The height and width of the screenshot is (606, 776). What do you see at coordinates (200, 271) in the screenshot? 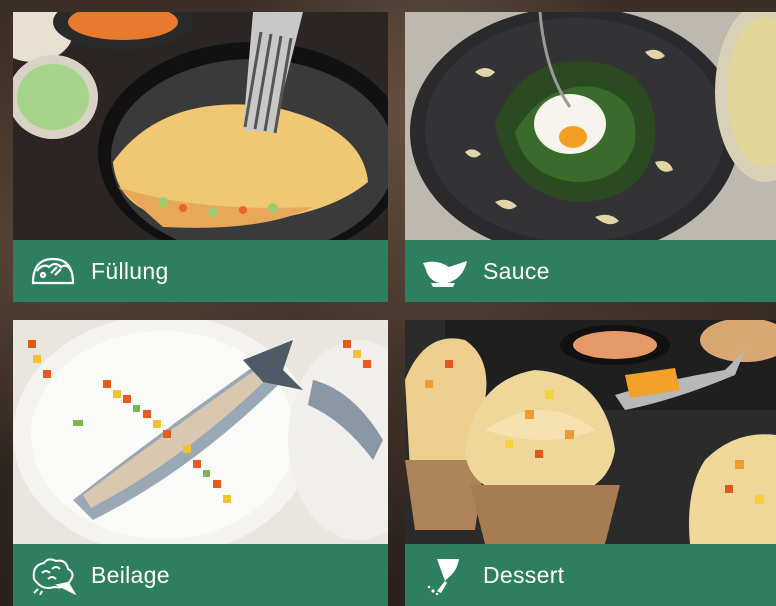
I see `tile-bar: Füllung` at bounding box center [200, 271].